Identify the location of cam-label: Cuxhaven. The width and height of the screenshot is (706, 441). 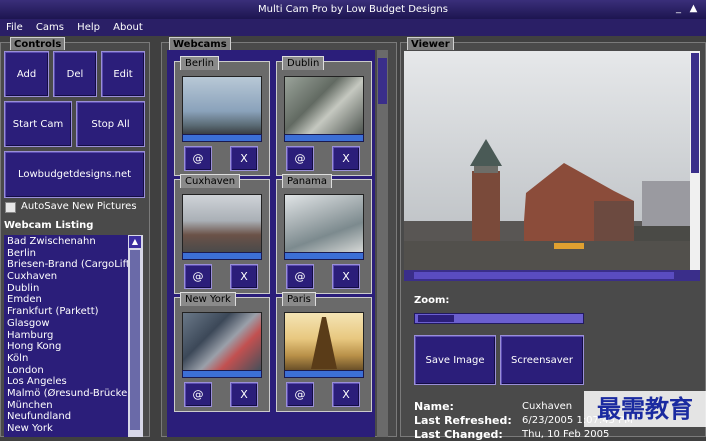
(210, 181).